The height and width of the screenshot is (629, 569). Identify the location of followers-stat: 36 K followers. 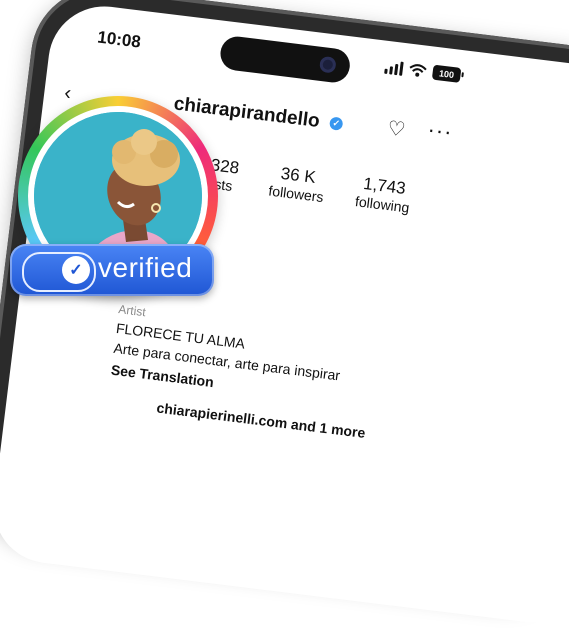
(297, 184).